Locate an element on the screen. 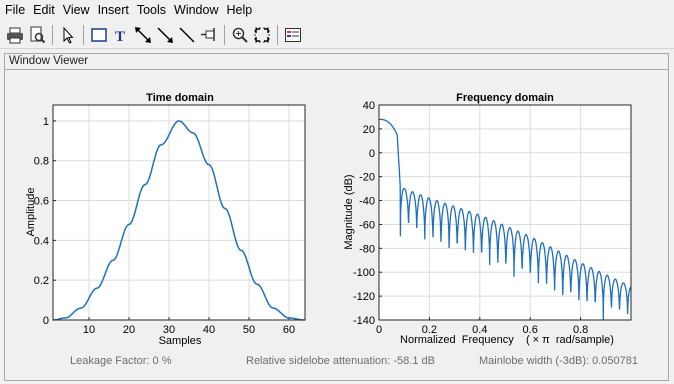  frequency-domain-y-tick-label: -40 is located at coordinates (367, 202).